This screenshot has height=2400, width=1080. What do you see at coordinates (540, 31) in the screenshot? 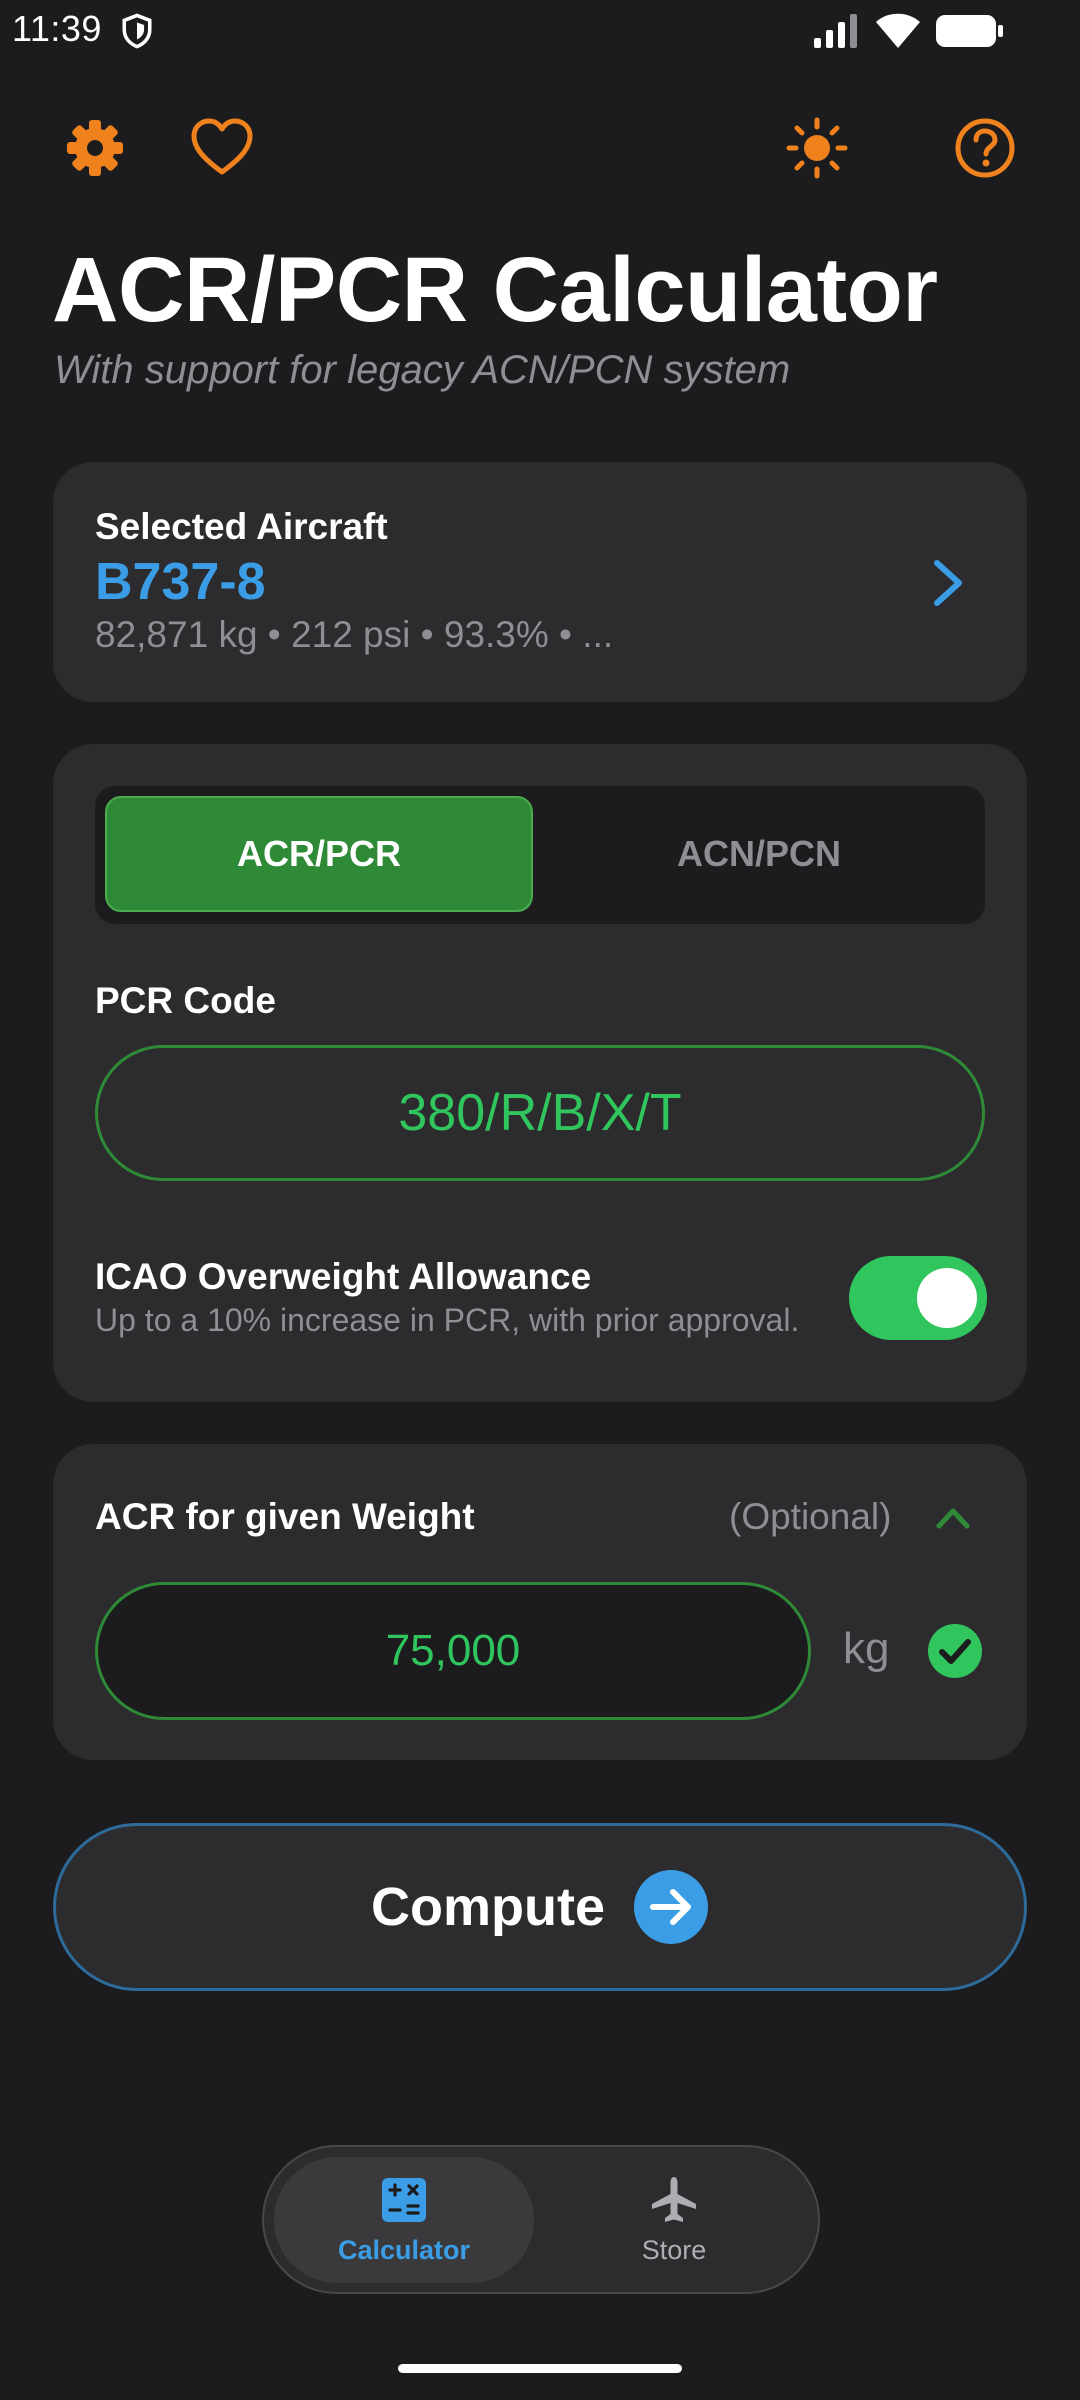
I see `status-bar: 11:39` at bounding box center [540, 31].